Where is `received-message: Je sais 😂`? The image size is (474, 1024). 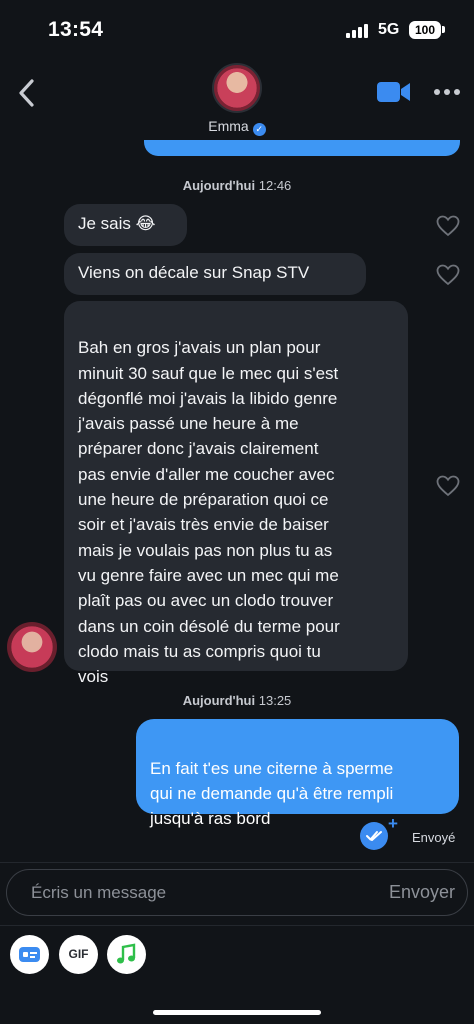
received-message: Je sais 😂 is located at coordinates (125, 225).